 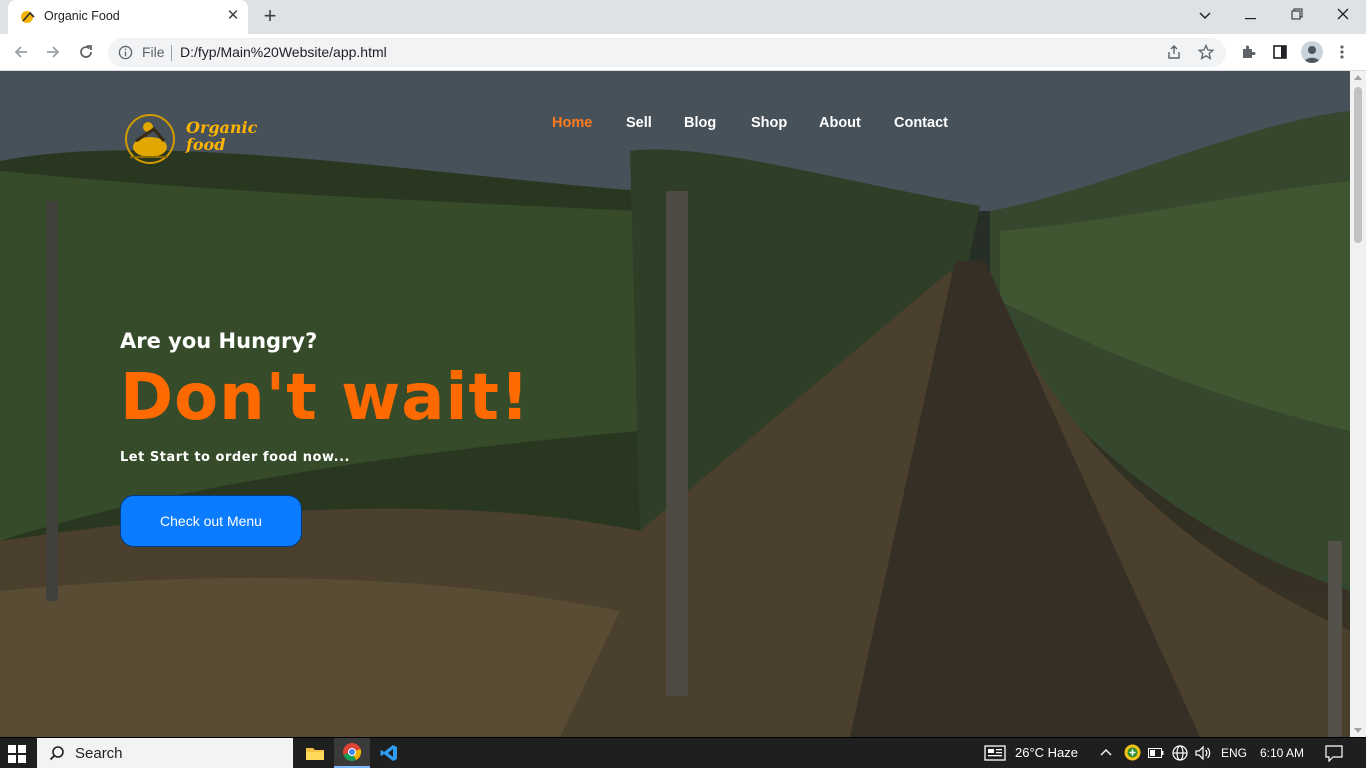 What do you see at coordinates (589, 123) in the screenshot?
I see `nav-home: Home` at bounding box center [589, 123].